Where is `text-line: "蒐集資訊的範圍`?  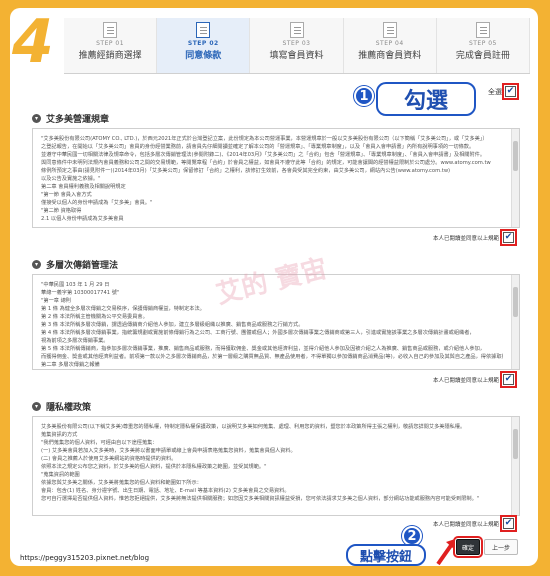
text-line: "蒐集資訊的範圍 is located at coordinates (60, 475).